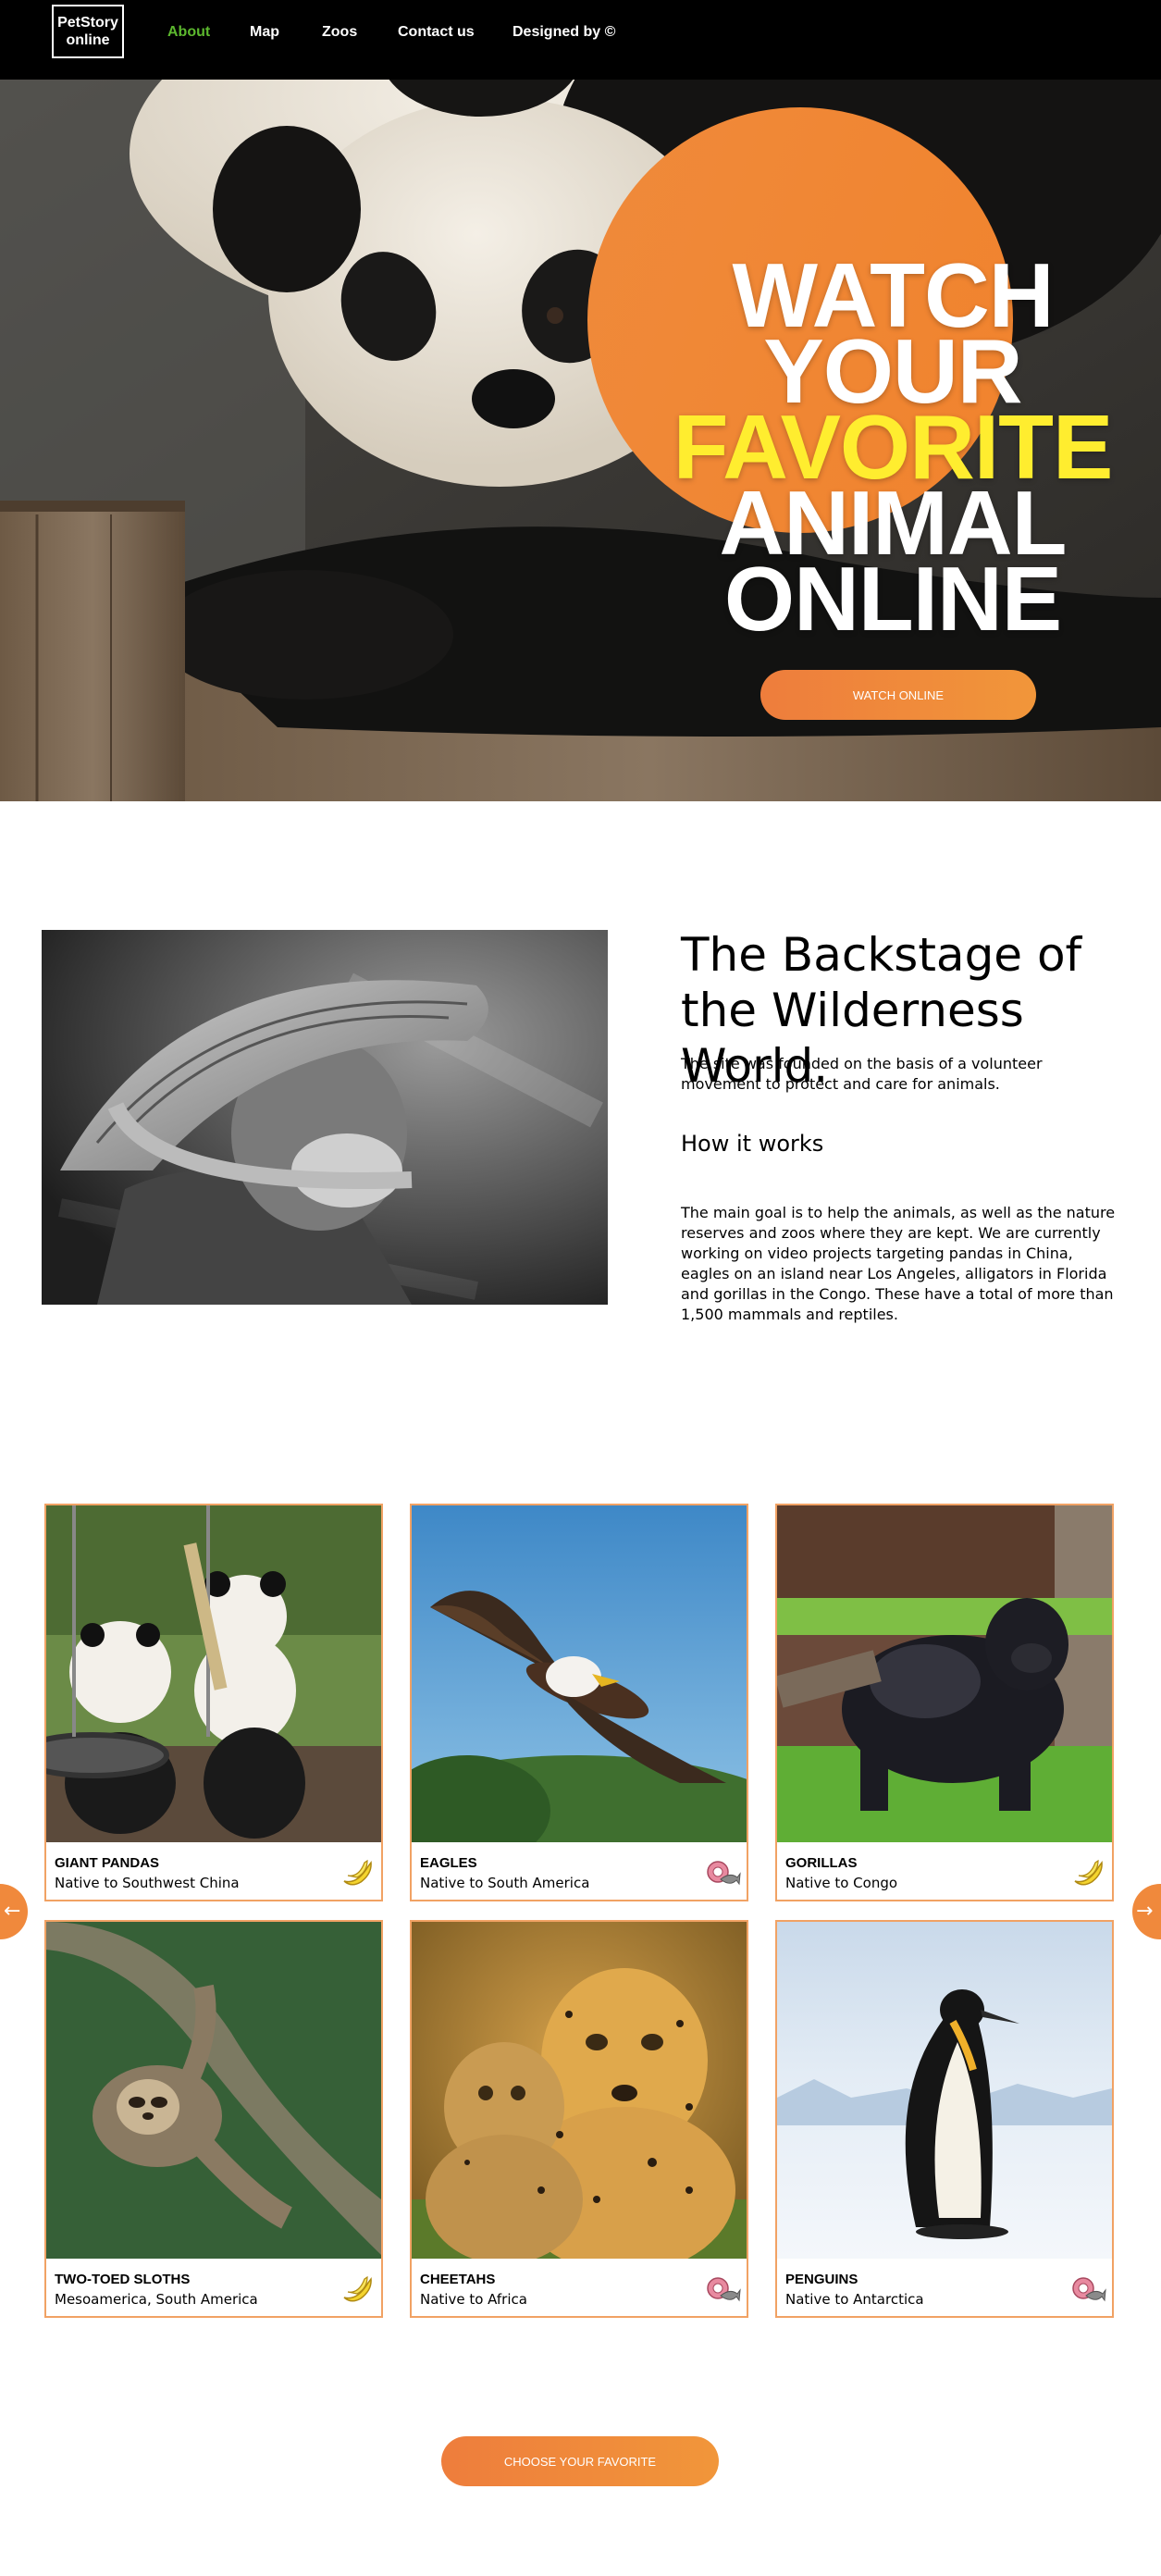 The width and height of the screenshot is (1161, 2576). I want to click on animal-card-eagles: EAGLES Native to South America, so click(579, 1702).